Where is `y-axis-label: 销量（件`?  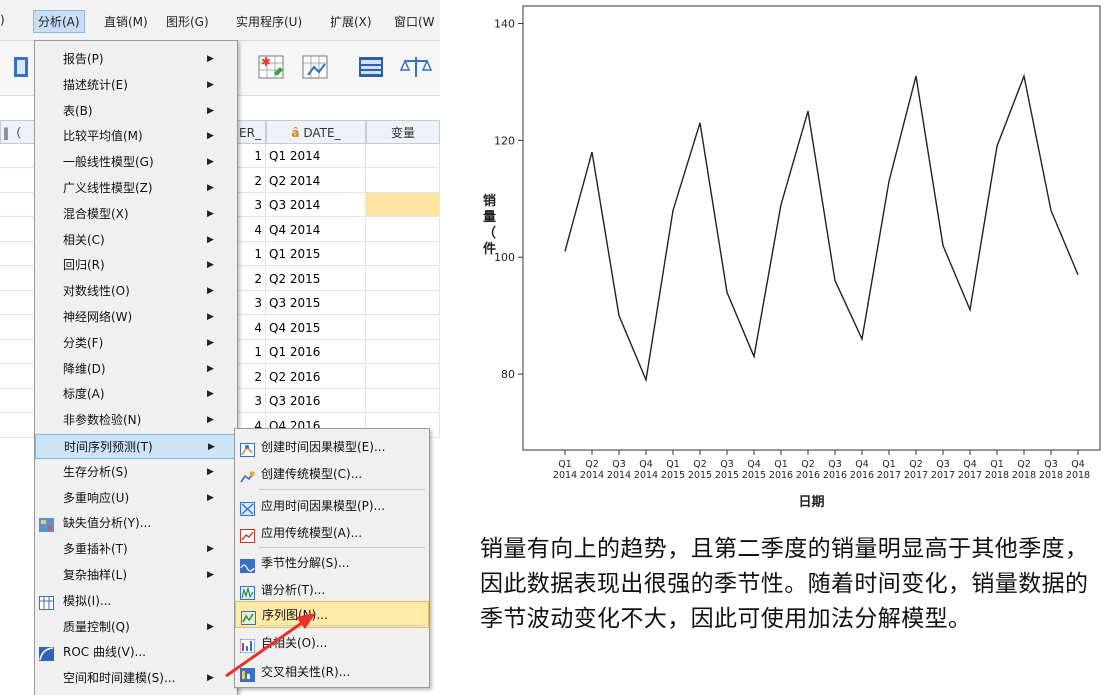
y-axis-label: 销量（件 is located at coordinates (489, 225).